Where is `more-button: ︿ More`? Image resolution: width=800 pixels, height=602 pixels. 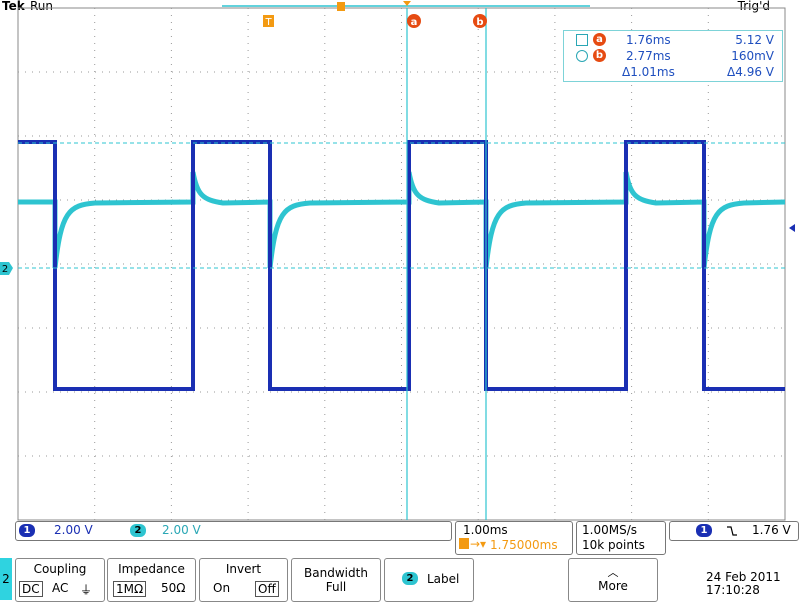
more-button: ︿ More is located at coordinates (613, 580).